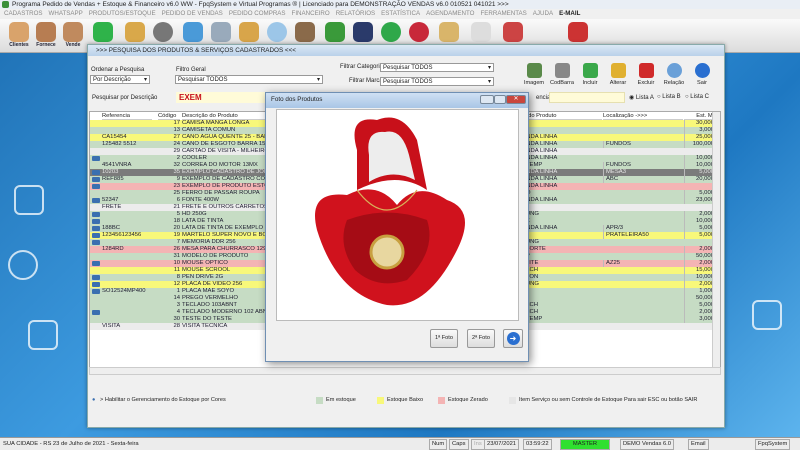 The height and width of the screenshot is (450, 800). I want to click on cell-est-min: 25,000, so click(699, 137).